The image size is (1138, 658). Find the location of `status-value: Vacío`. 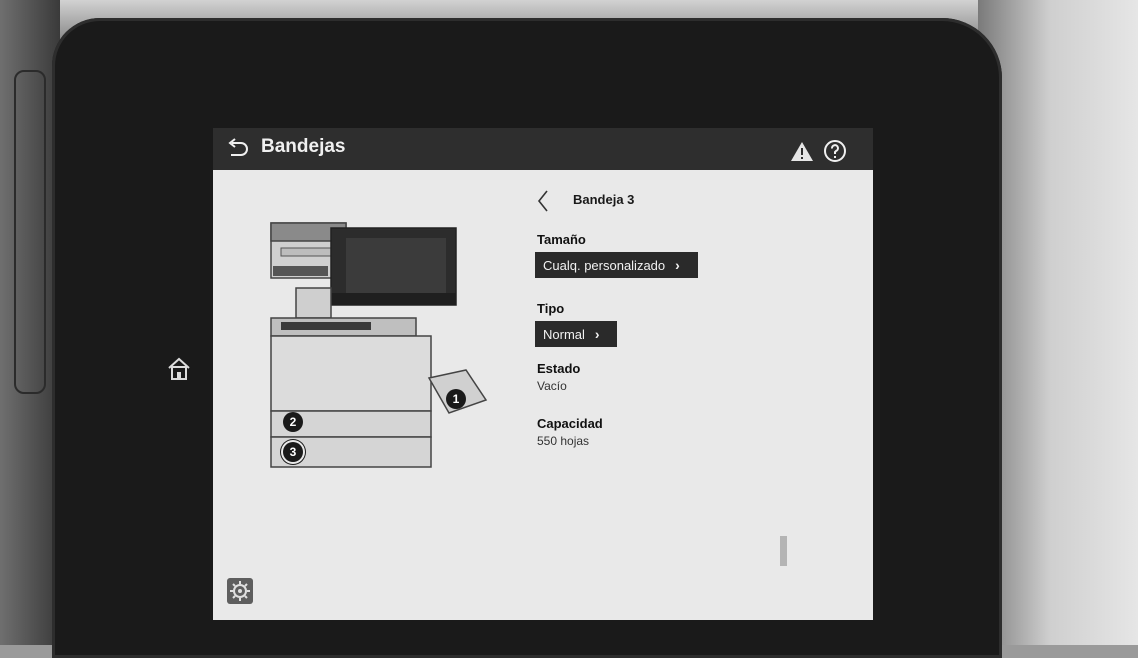

status-value: Vacío is located at coordinates (552, 386).